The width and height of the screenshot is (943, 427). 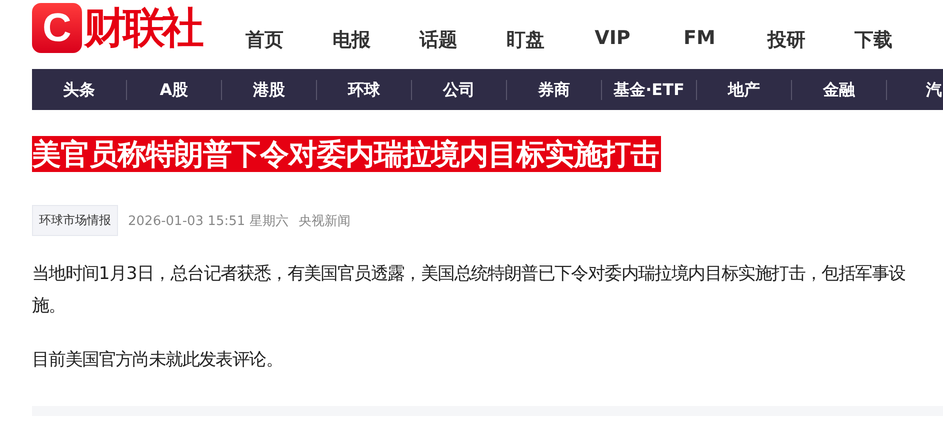 What do you see at coordinates (648, 90) in the screenshot?
I see `category-link: 基金·ETF` at bounding box center [648, 90].